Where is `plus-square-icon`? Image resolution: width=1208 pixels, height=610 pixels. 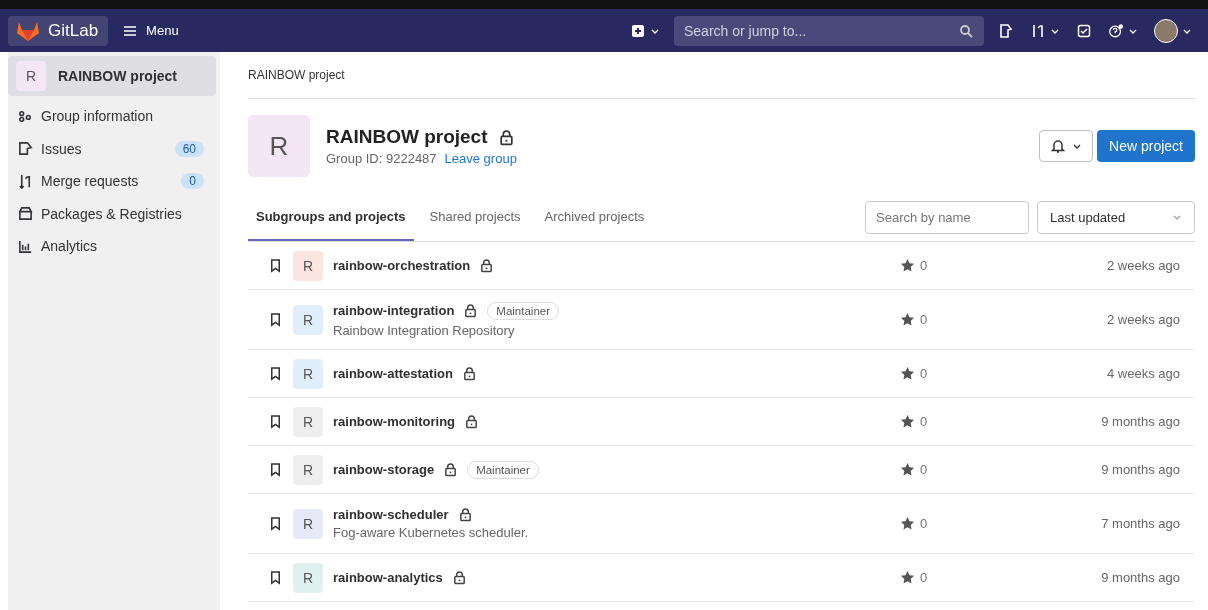
plus-square-icon is located at coordinates (638, 30).